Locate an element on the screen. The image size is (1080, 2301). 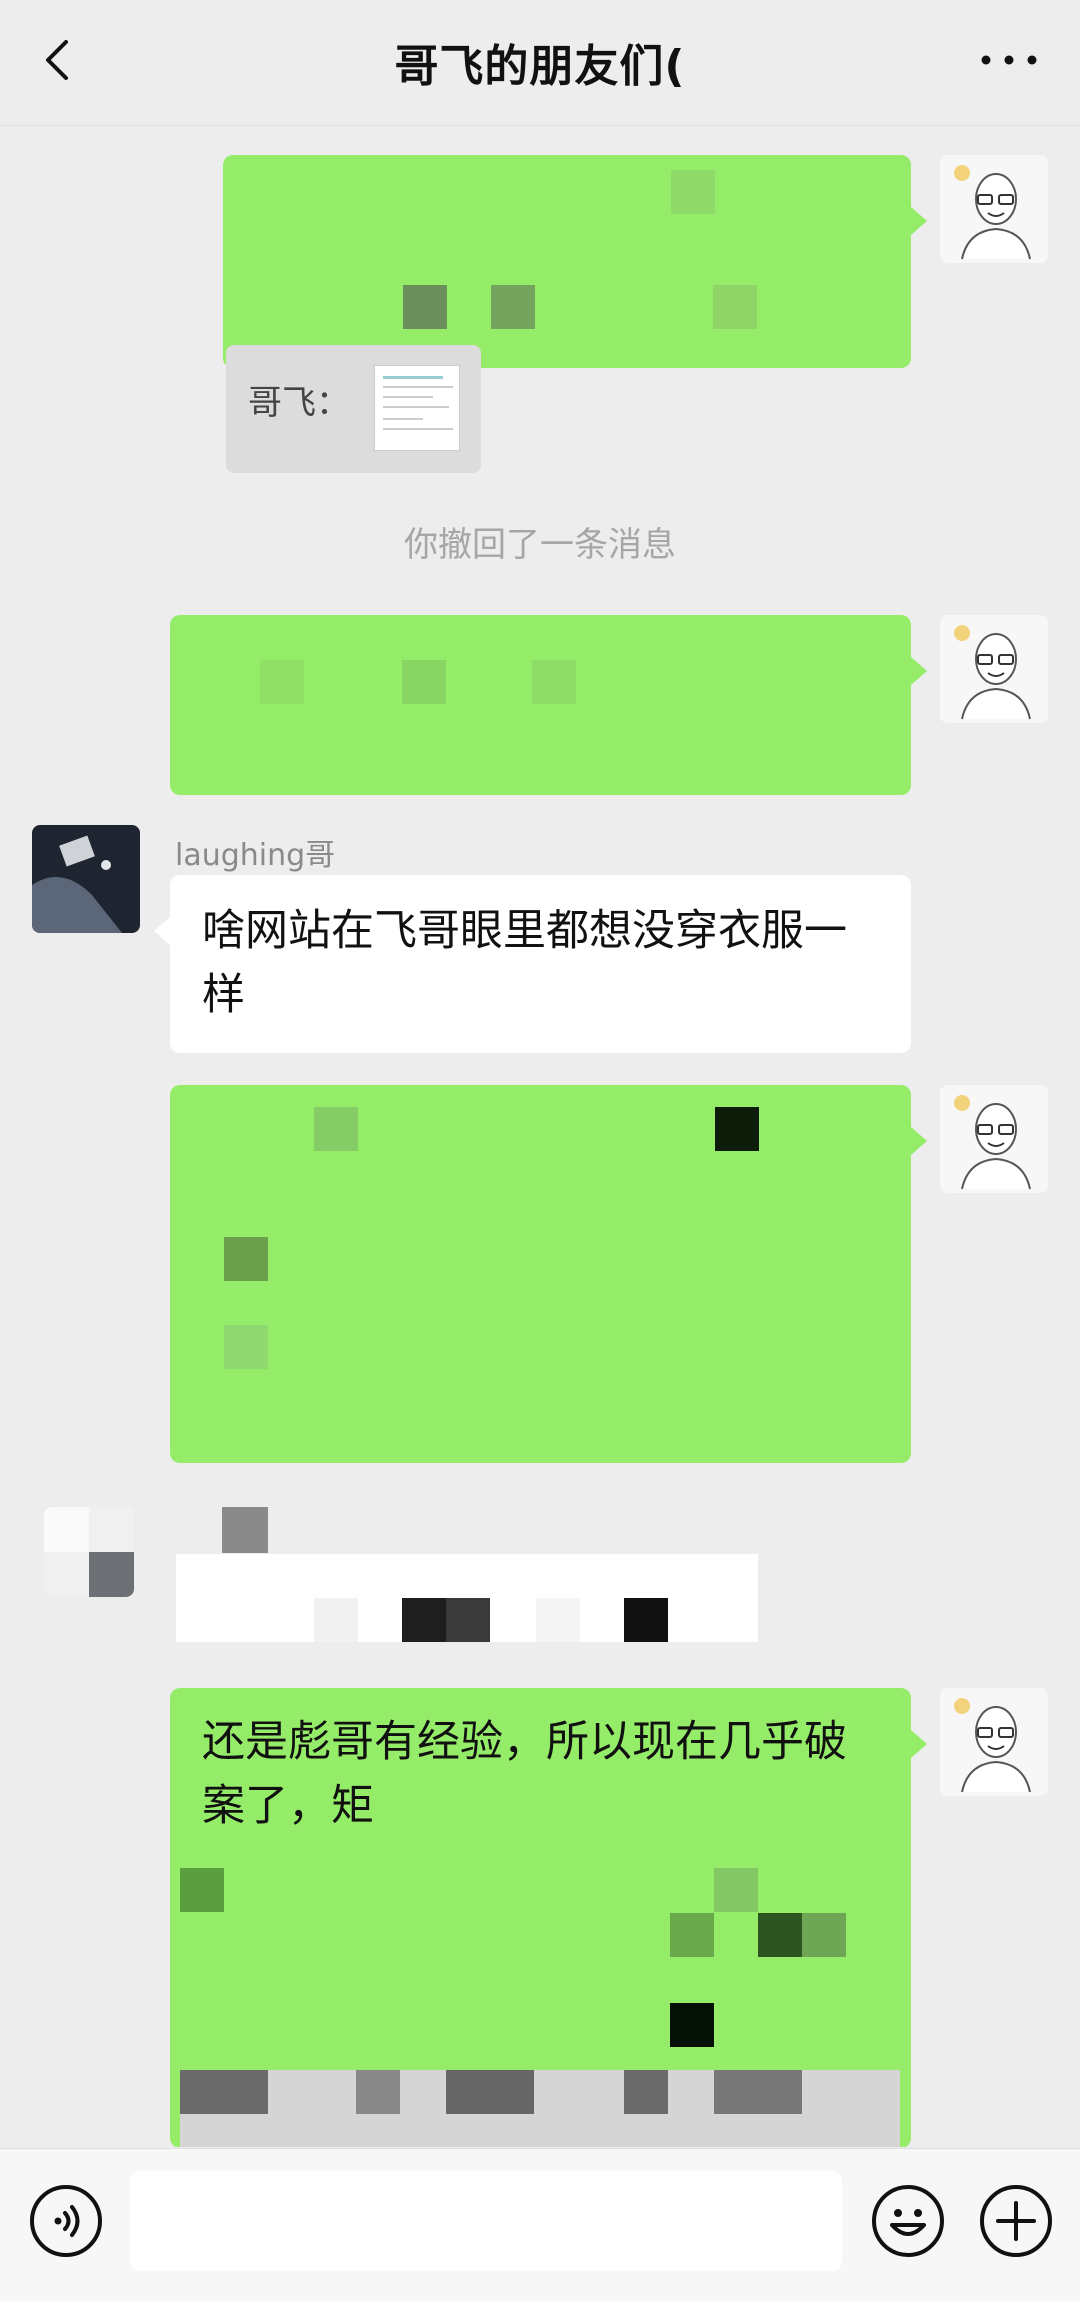
recall-notice: 你撤回了一条消息 is located at coordinates (540, 545).